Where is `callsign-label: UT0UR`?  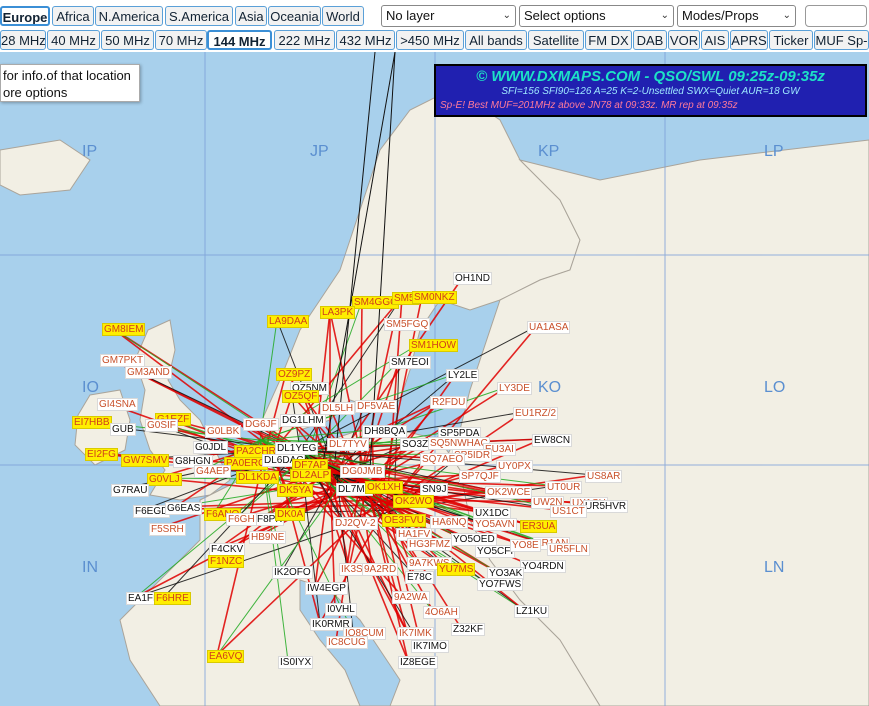
callsign-label: UT0UR is located at coordinates (564, 487).